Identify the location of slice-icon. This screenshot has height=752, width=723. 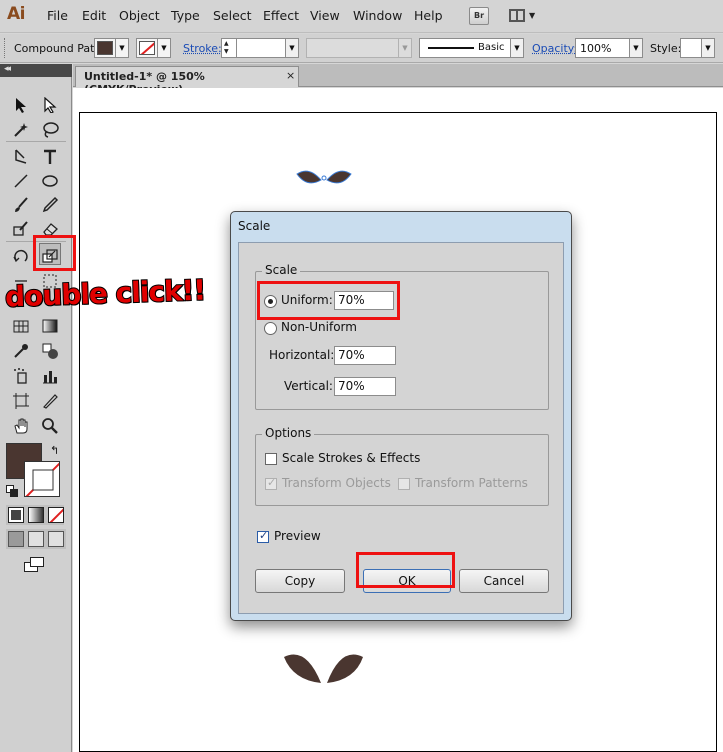
(50, 401).